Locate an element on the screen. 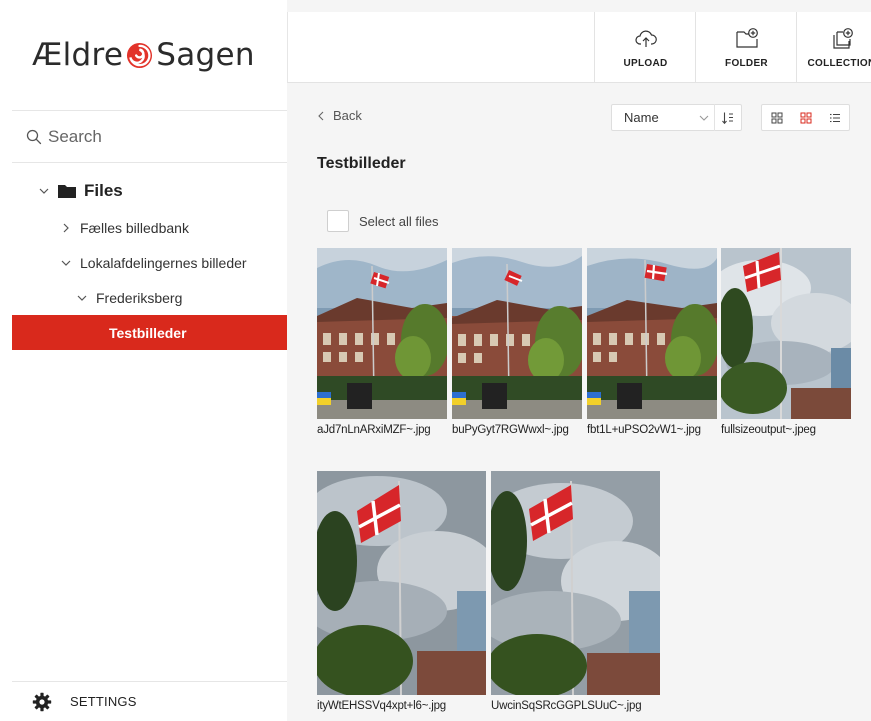 The height and width of the screenshot is (721, 871). file-card: fullsizeoutput~.jpeg is located at coordinates (786, 342).